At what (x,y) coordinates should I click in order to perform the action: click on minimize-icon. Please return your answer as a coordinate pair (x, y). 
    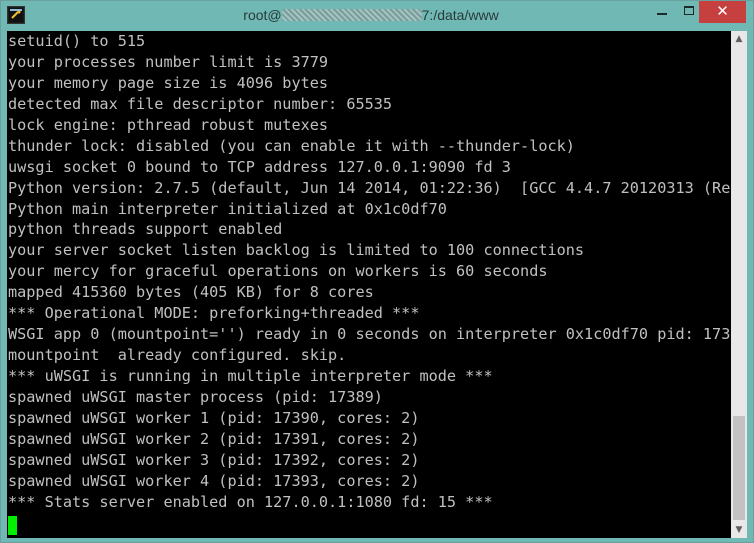
    Looking at the image, I should click on (662, 14).